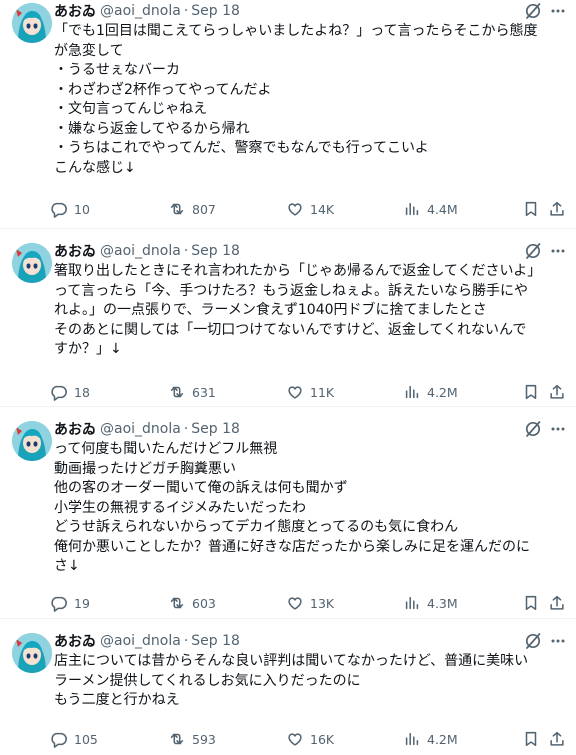  I want to click on tweet-text-line: が急変して, so click(89, 50).